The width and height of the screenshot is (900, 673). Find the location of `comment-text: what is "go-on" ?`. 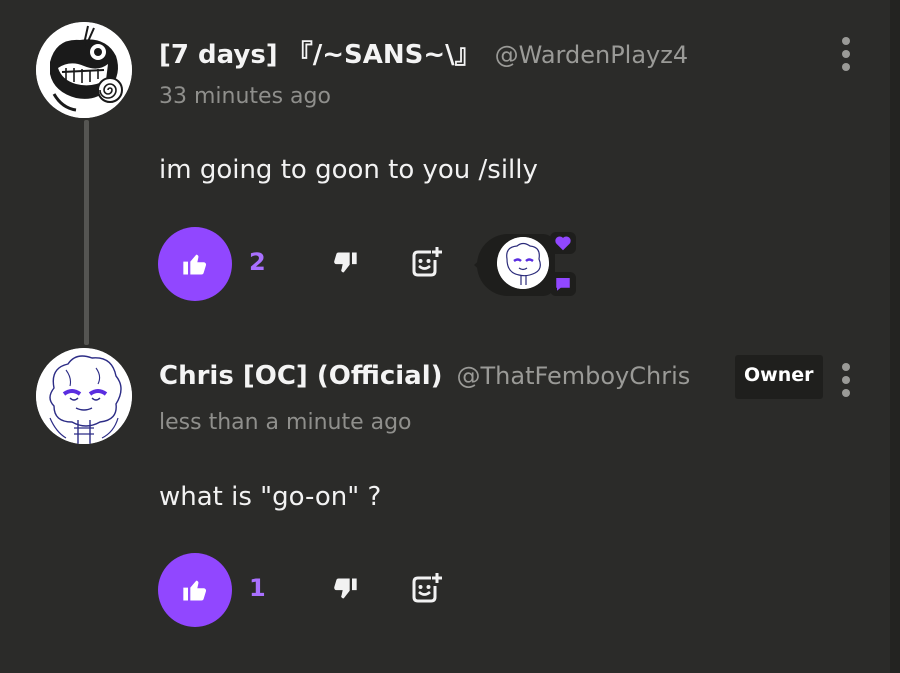

comment-text: what is "go-on" ? is located at coordinates (270, 497).